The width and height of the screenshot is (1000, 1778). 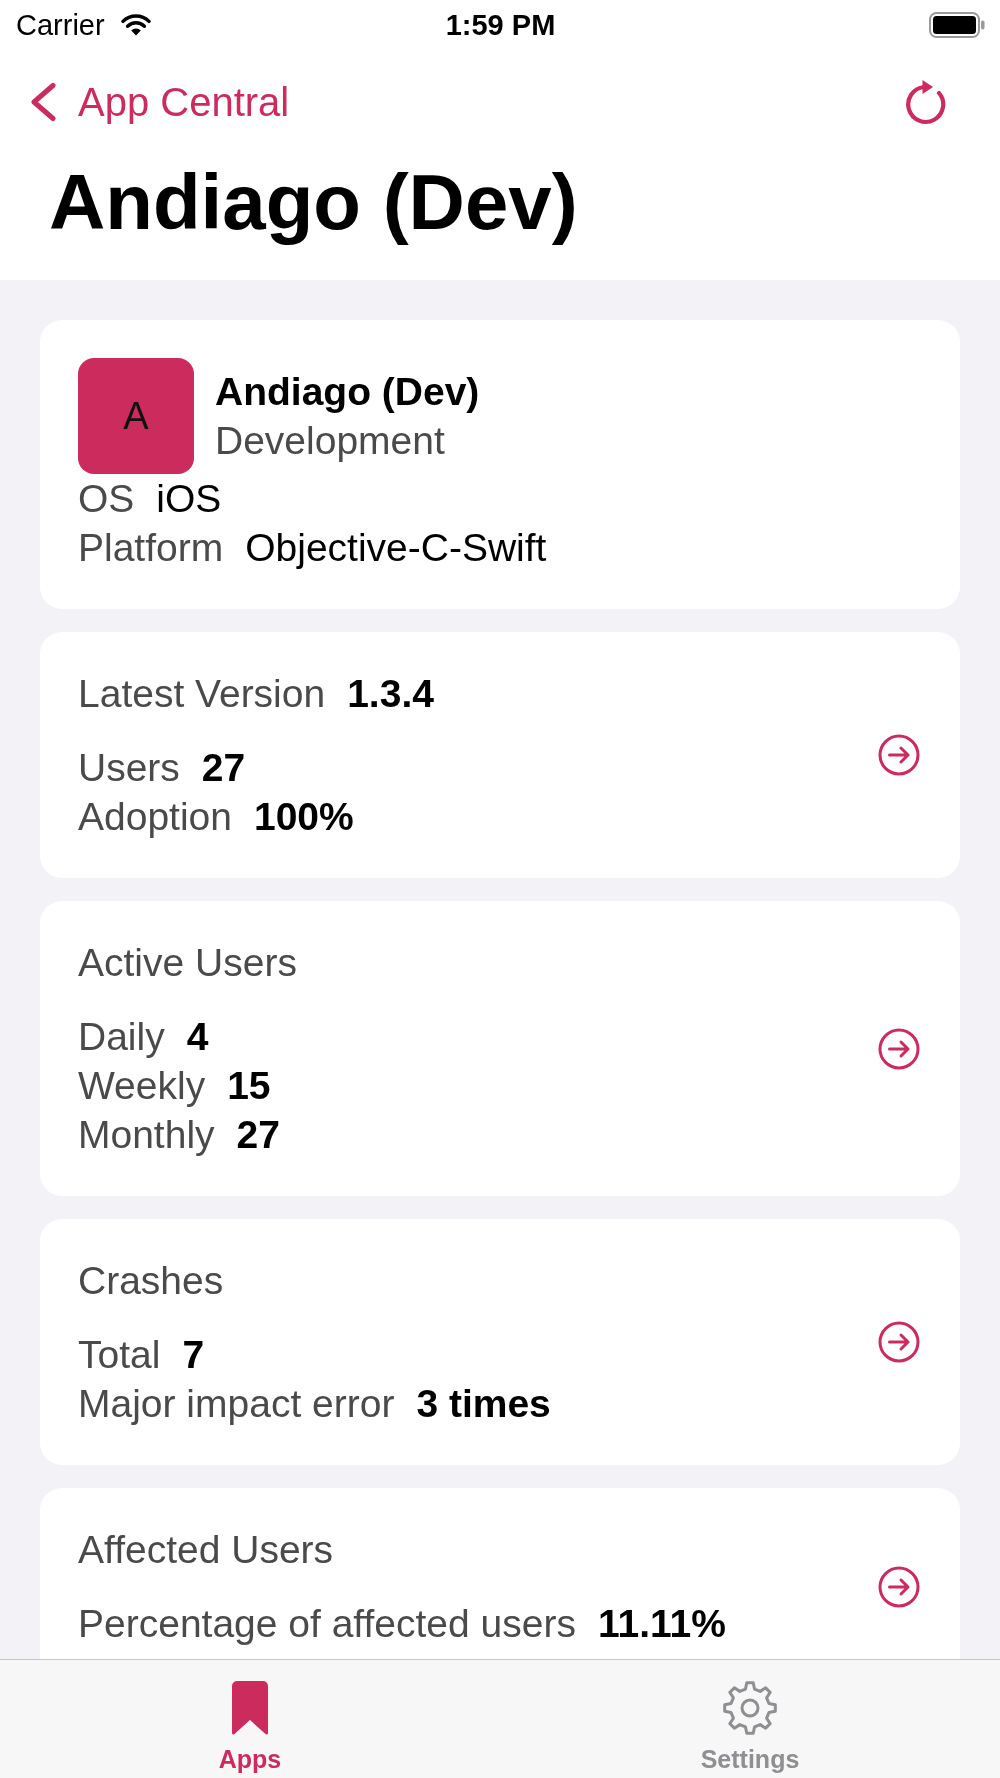 I want to click on stat-value: 7, so click(x=193, y=1355).